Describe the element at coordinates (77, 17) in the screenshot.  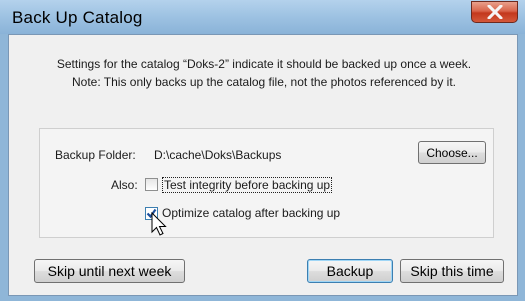
I see `window-title: Back Up Catalog` at that location.